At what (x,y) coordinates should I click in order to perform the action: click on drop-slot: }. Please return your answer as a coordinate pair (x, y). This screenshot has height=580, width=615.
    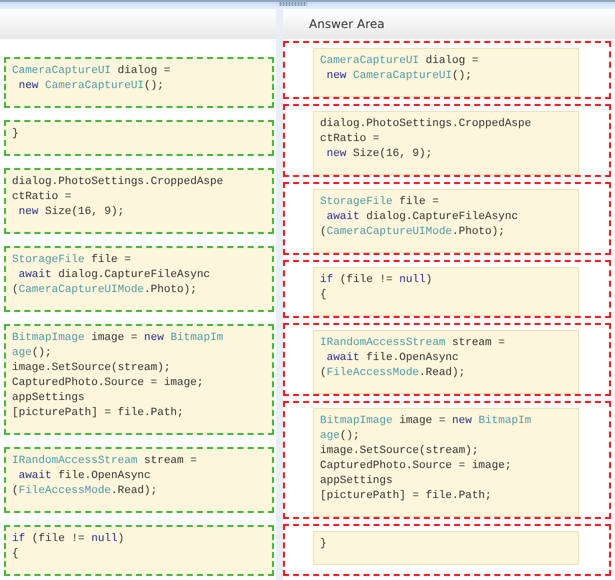
    Looking at the image, I should click on (447, 550).